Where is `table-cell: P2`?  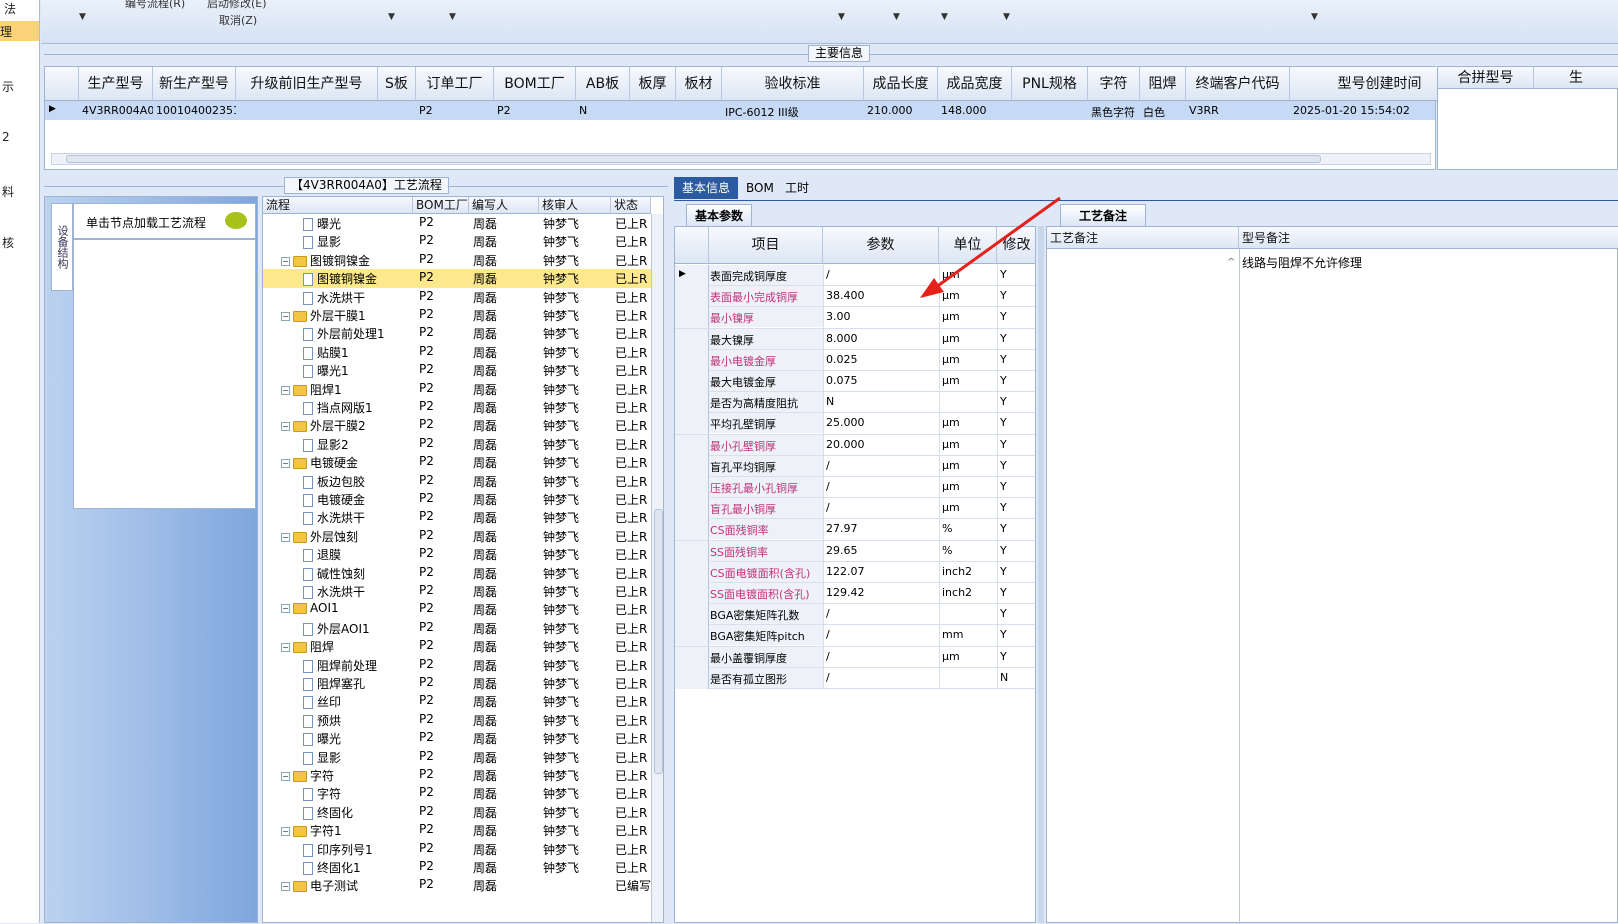 table-cell: P2 is located at coordinates (455, 110).